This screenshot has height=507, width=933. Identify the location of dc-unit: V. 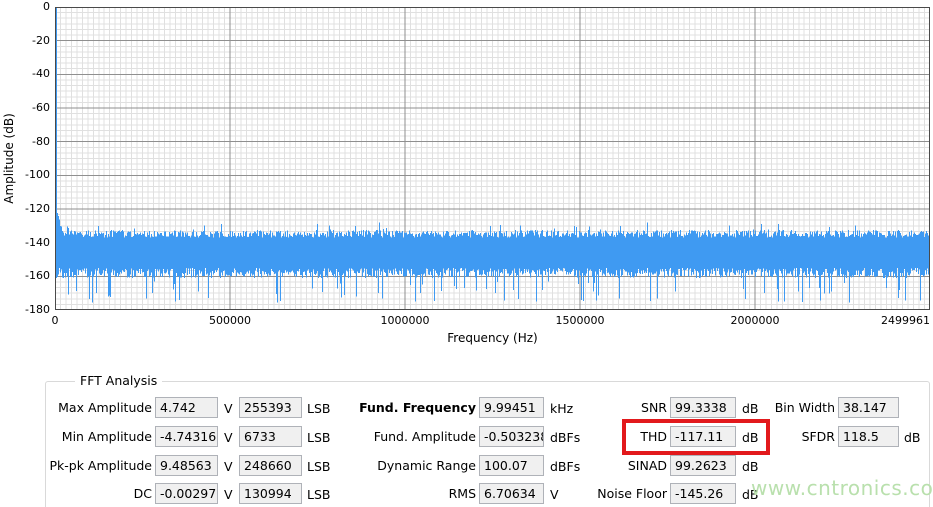
(228, 494).